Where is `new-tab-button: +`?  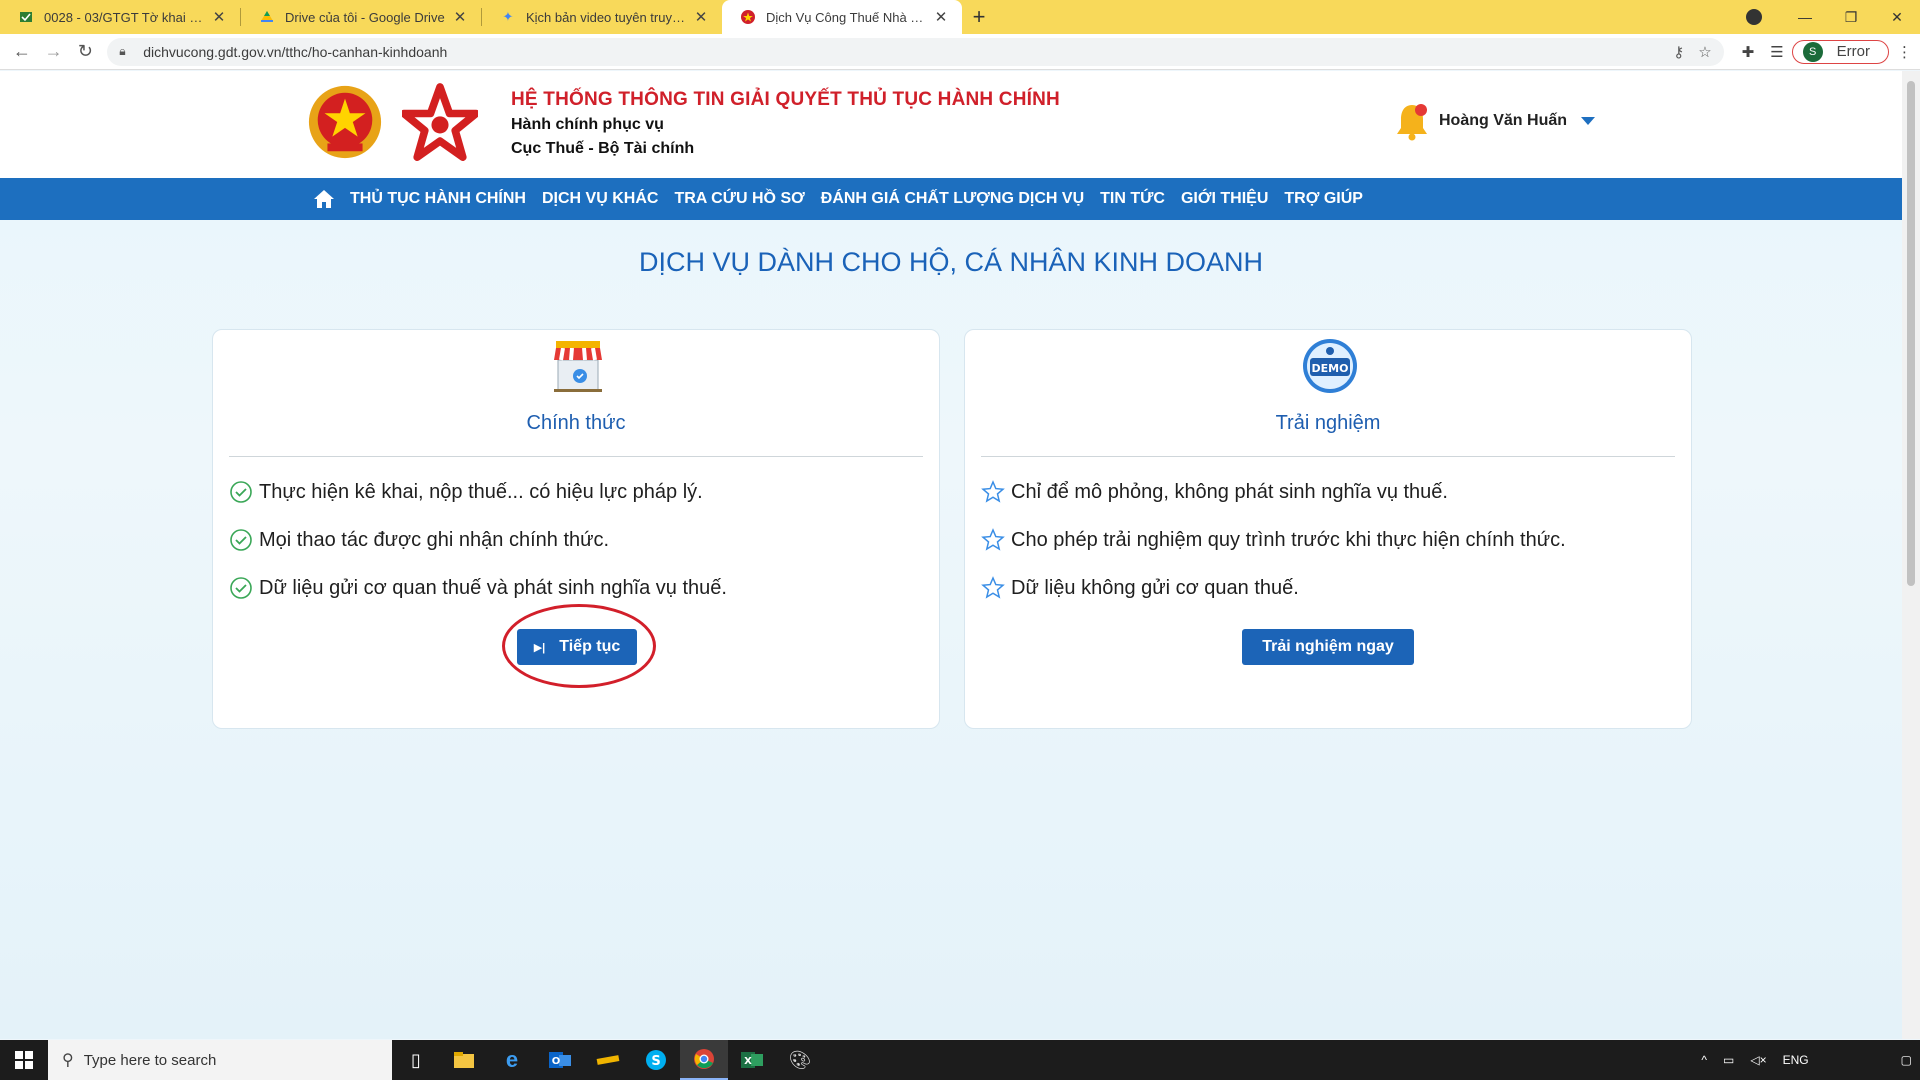
new-tab-button: + is located at coordinates (979, 17).